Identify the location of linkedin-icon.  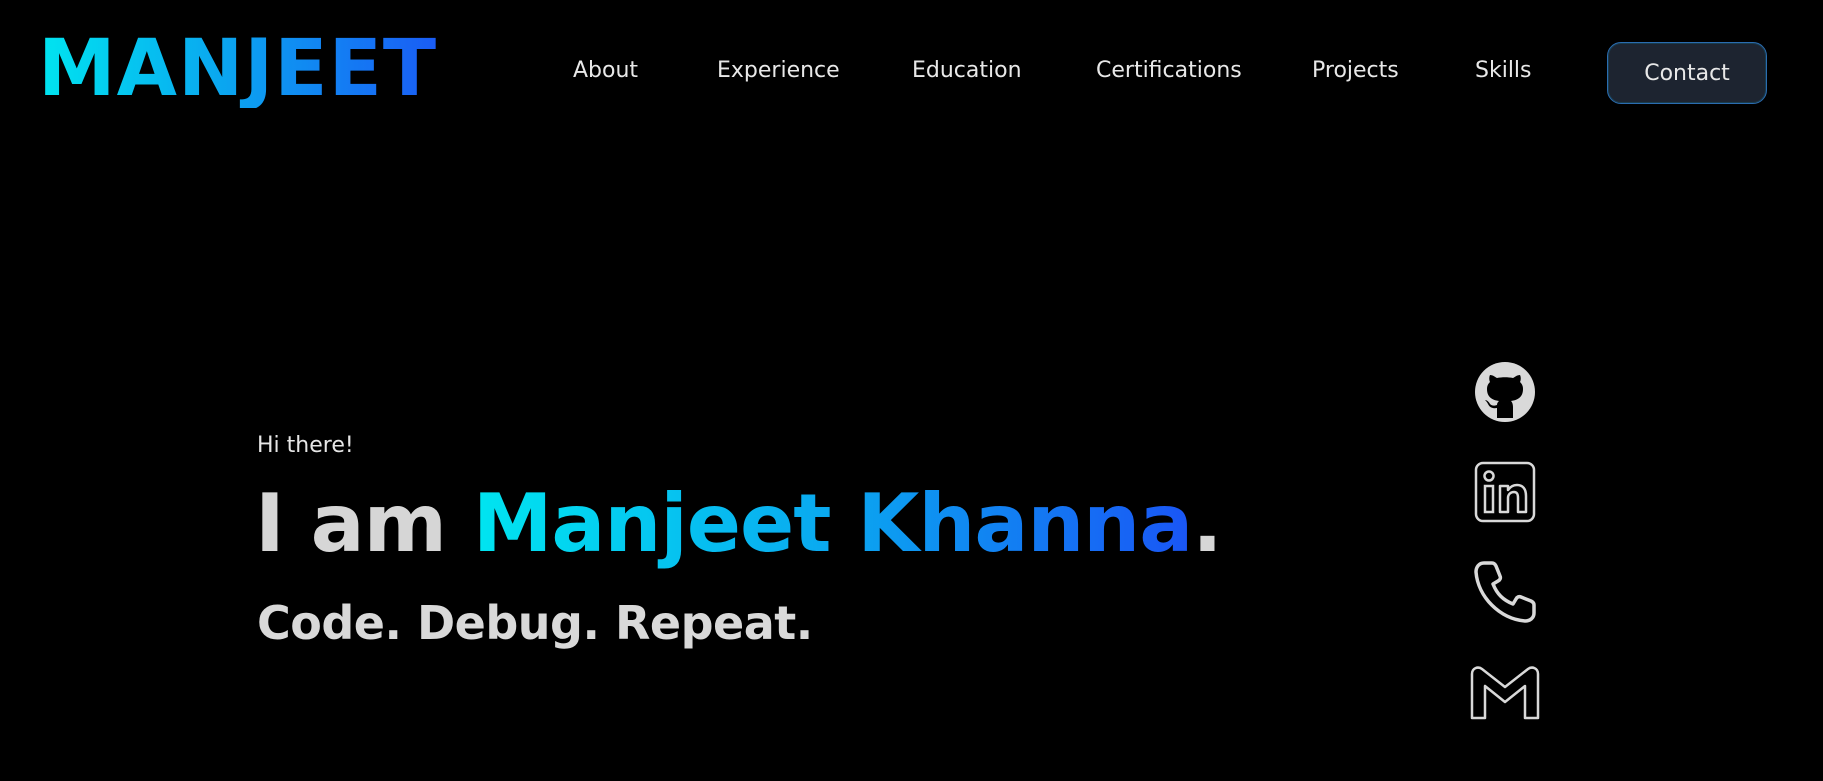
(1505, 492).